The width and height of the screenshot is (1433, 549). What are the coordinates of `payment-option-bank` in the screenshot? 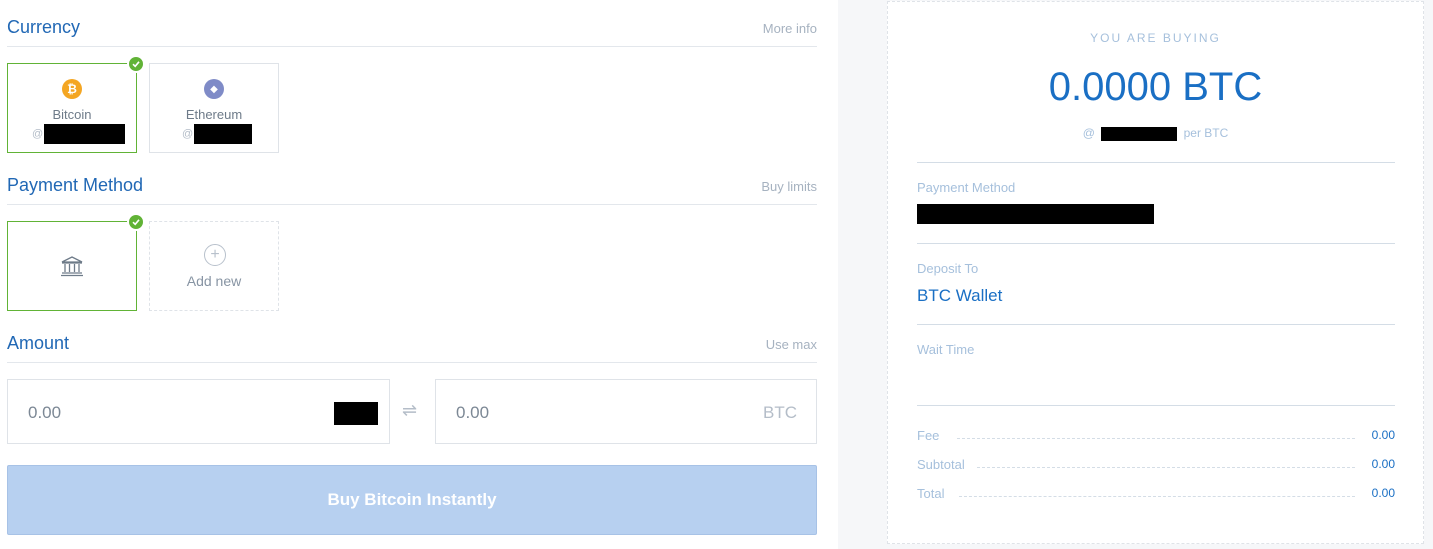 It's located at (76, 262).